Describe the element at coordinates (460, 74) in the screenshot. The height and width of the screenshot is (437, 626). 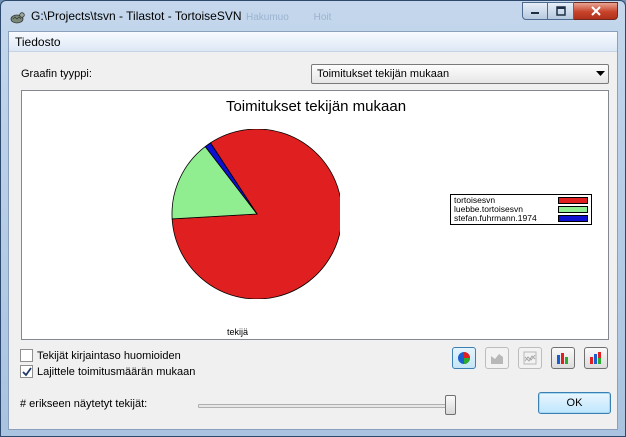
I see `graph-type-select: Toimitukset tekijän mukaan` at that location.